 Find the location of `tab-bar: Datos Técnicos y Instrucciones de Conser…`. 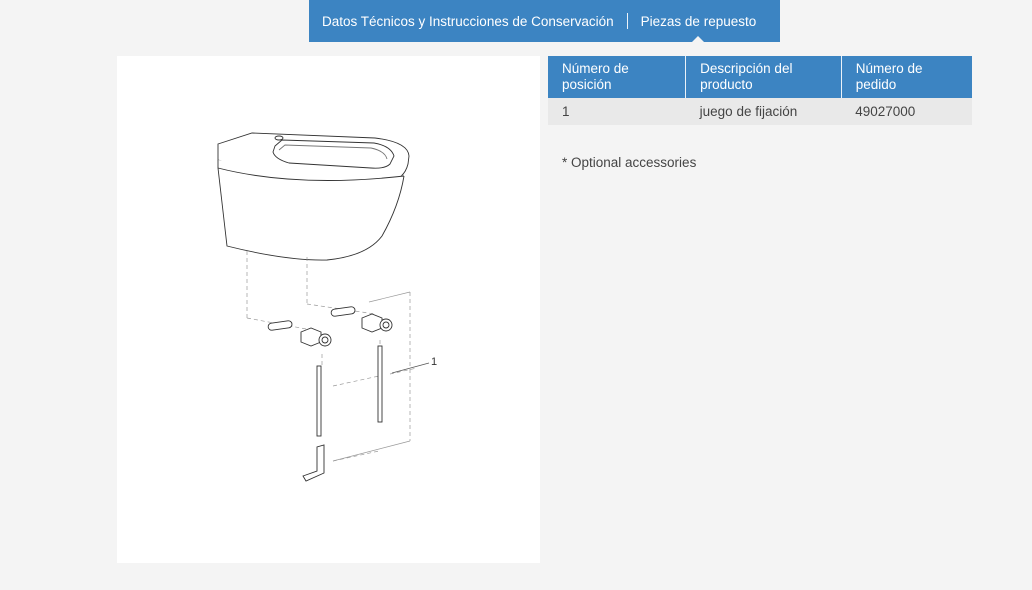

tab-bar: Datos Técnicos y Instrucciones de Conser… is located at coordinates (544, 21).